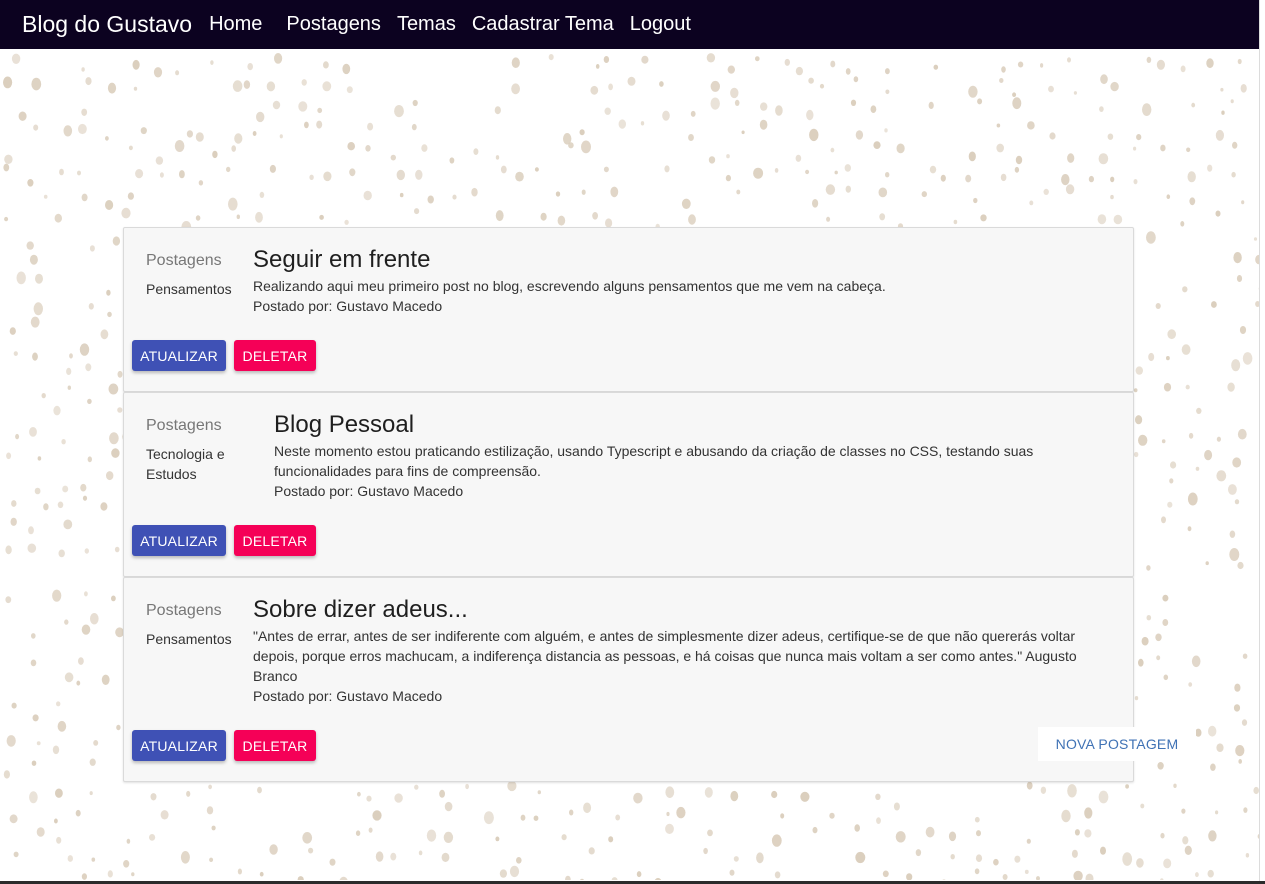 The width and height of the screenshot is (1265, 884). I want to click on nav-link-temas: Temas, so click(426, 24).